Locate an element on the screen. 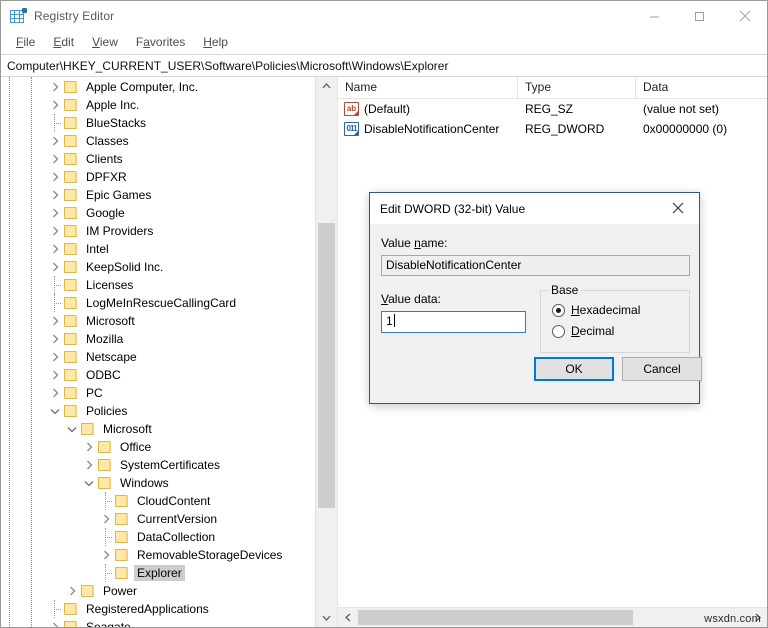  close-button is located at coordinates (744, 16).